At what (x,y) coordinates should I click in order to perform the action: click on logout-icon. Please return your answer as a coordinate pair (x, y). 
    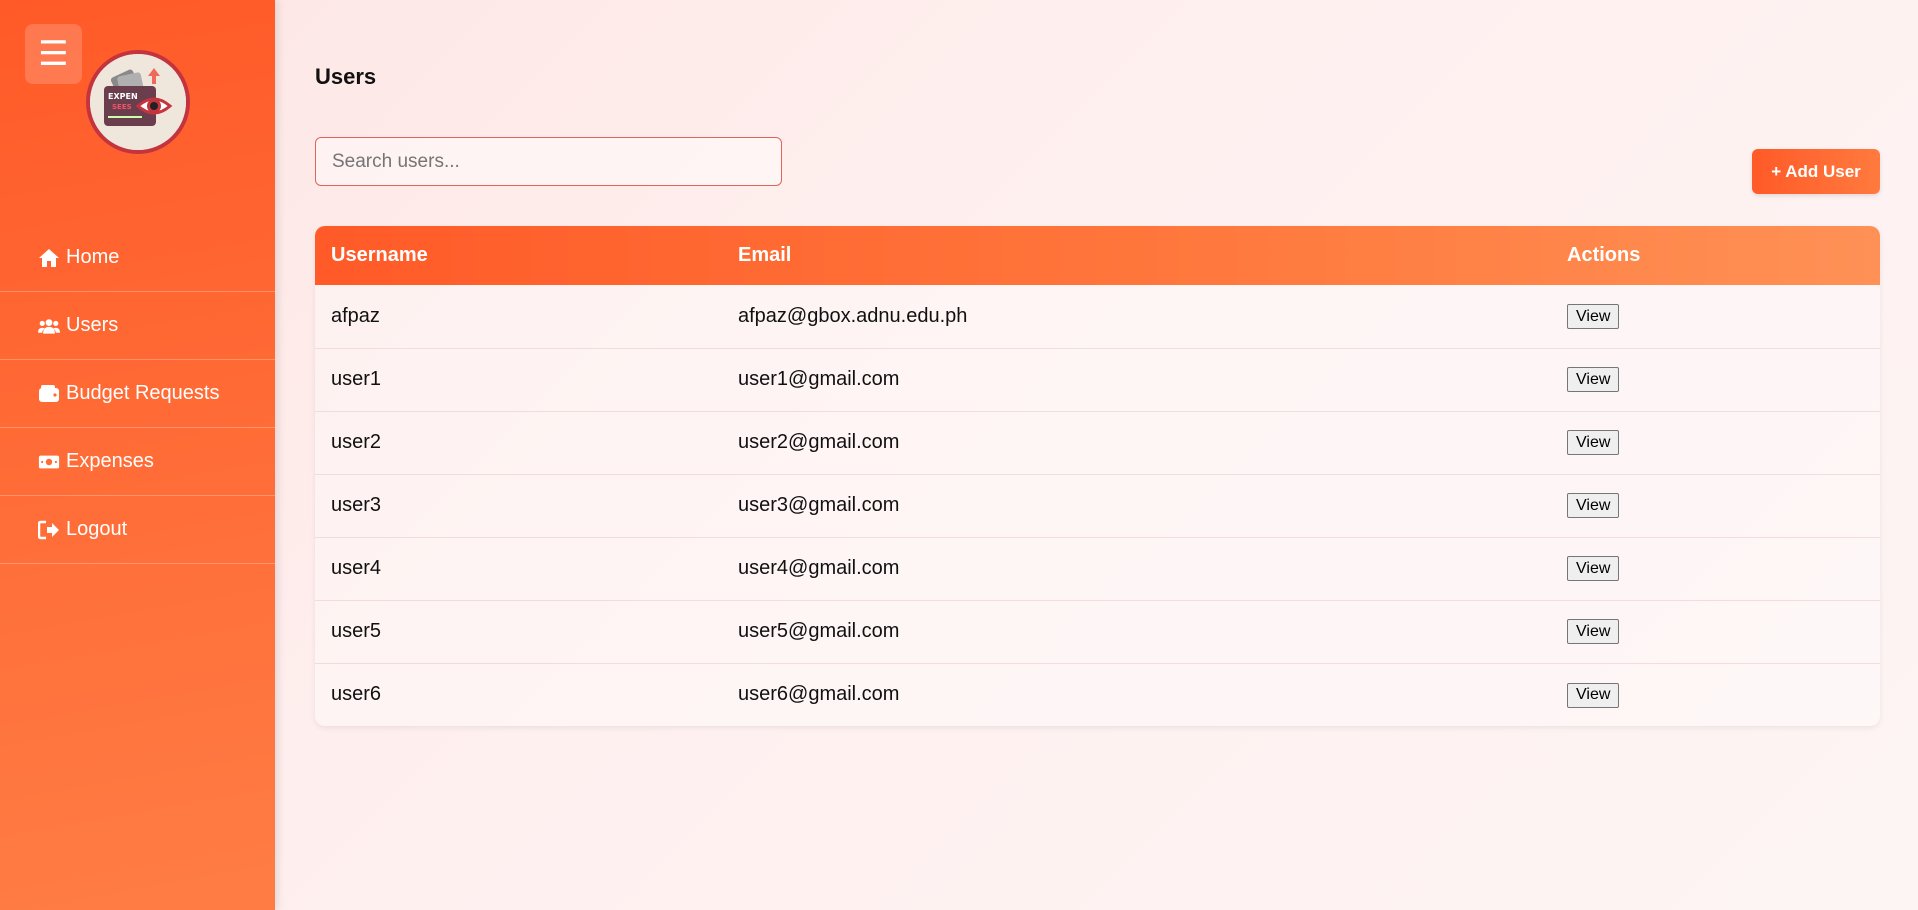
    Looking at the image, I should click on (49, 530).